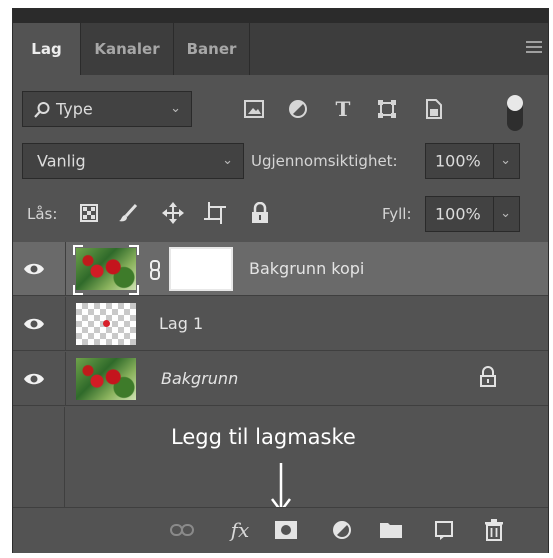 The width and height of the screenshot is (553, 558). What do you see at coordinates (215, 213) in the screenshot?
I see `lock-artboard-icon` at bounding box center [215, 213].